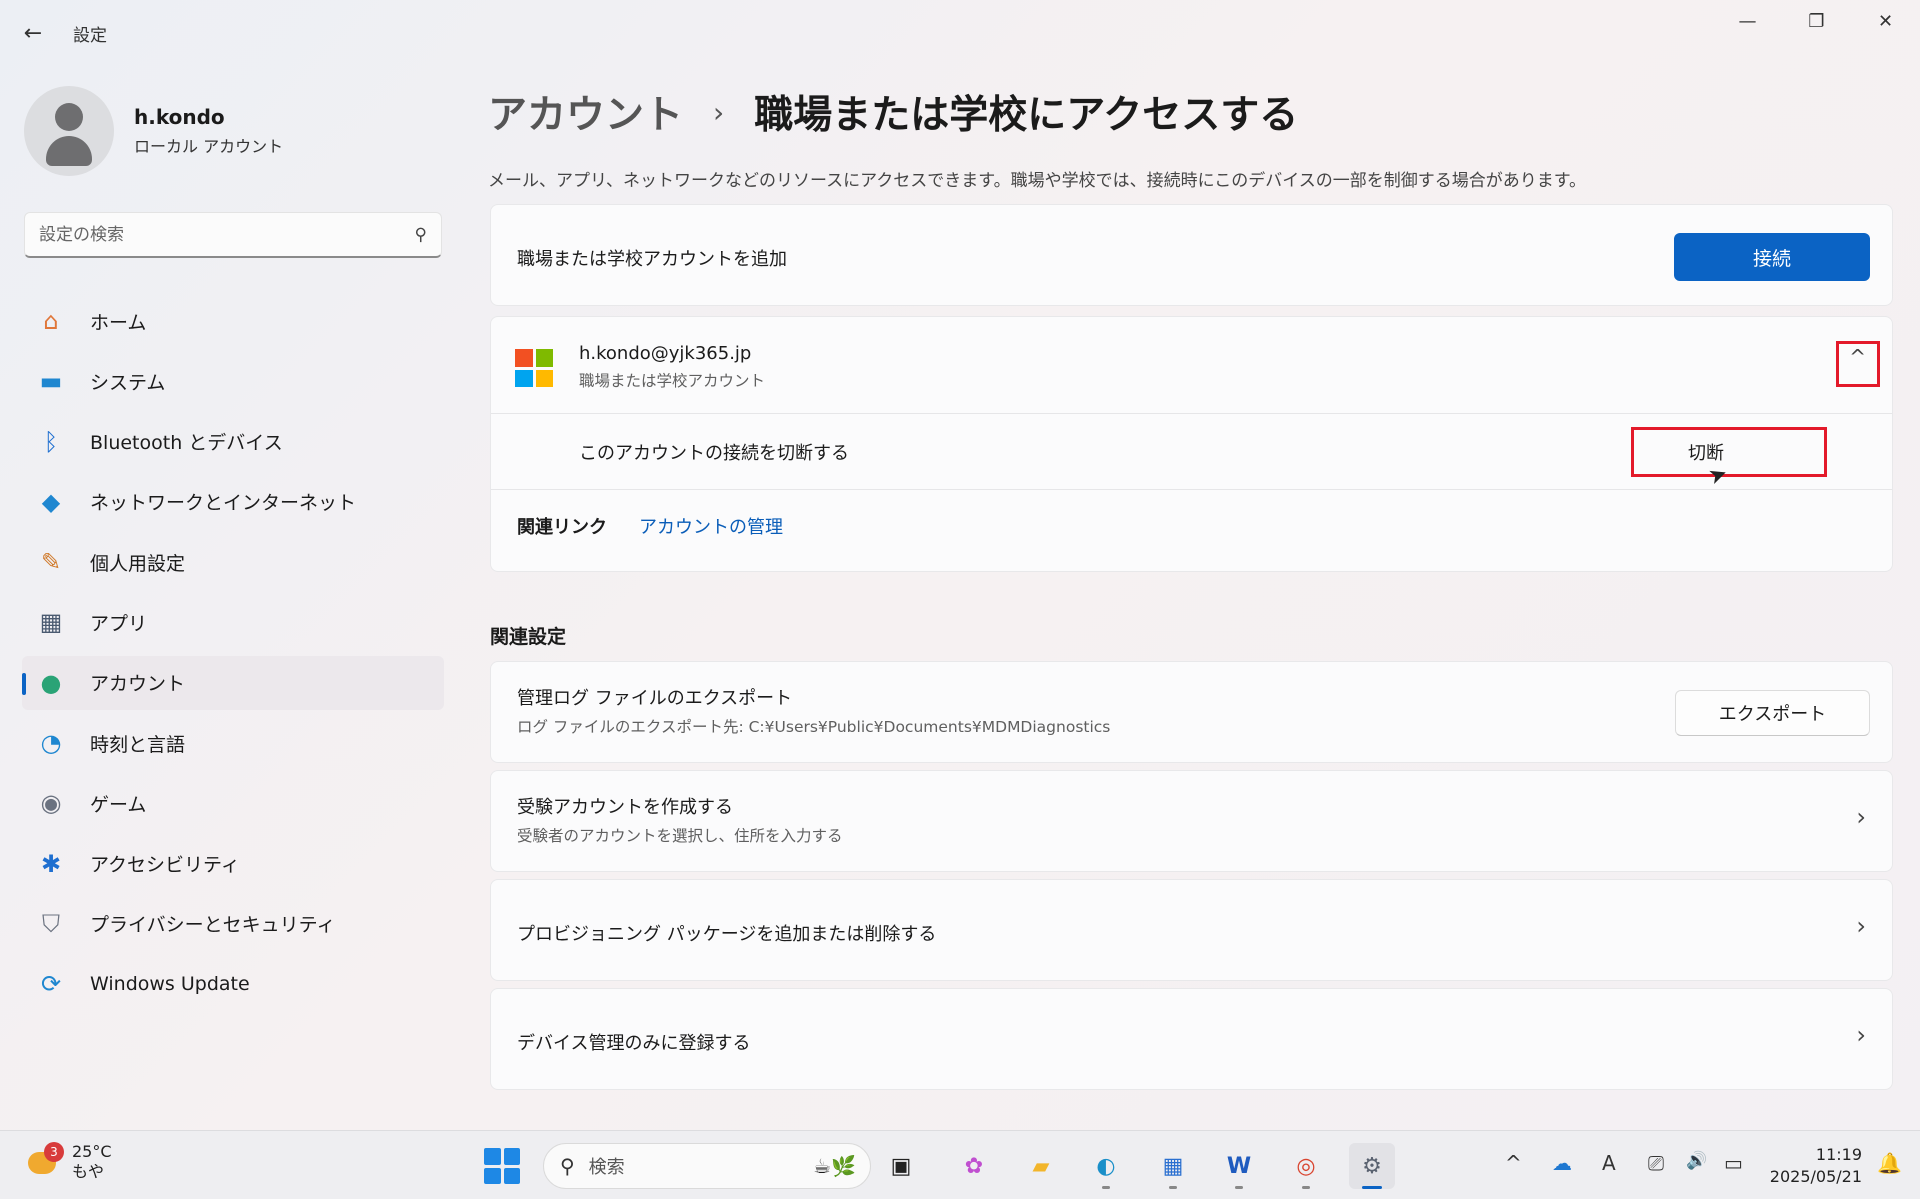 This screenshot has height=1199, width=1920. What do you see at coordinates (33, 33) in the screenshot?
I see `back-button: ←` at bounding box center [33, 33].